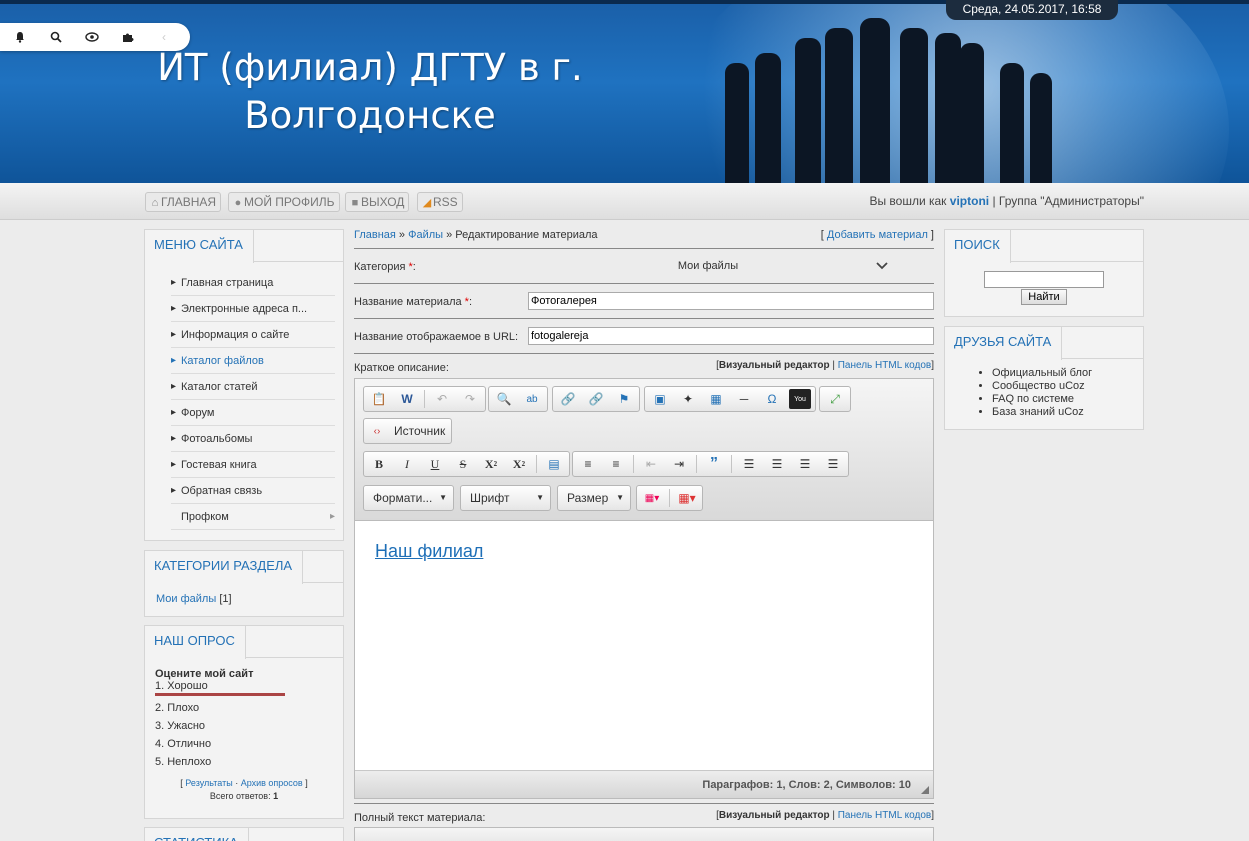  I want to click on maximize-icon: ⤢, so click(835, 399).